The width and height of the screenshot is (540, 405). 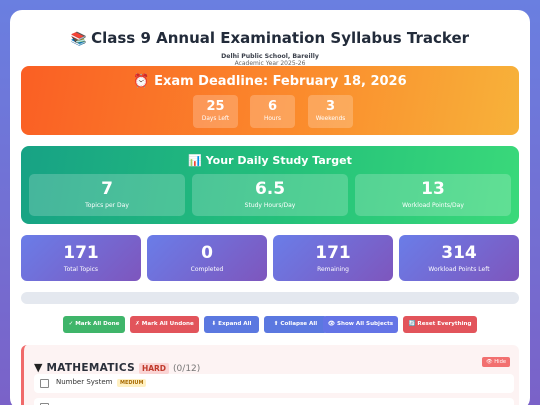 I want to click on topic-row, so click(x=274, y=401).